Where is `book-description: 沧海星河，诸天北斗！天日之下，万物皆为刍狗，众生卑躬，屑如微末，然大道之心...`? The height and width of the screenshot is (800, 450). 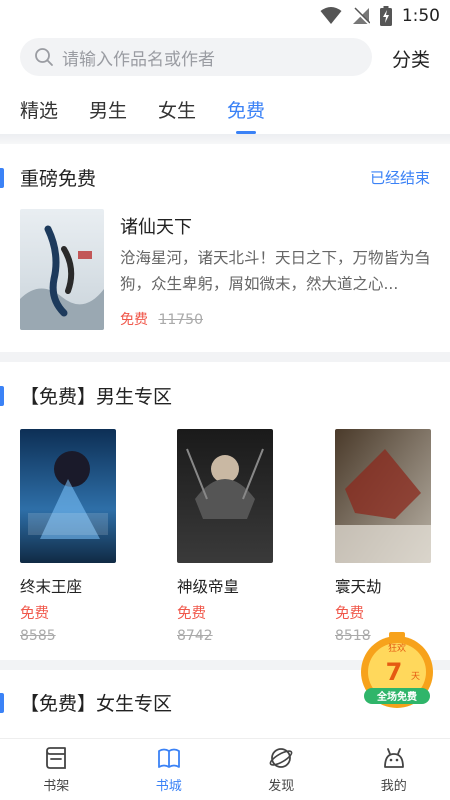
book-description: 沧海星河，诸天北斗！天日之下，万物皆为刍狗，众生卑躬，屑如微末，然大道之心... is located at coordinates (275, 271).